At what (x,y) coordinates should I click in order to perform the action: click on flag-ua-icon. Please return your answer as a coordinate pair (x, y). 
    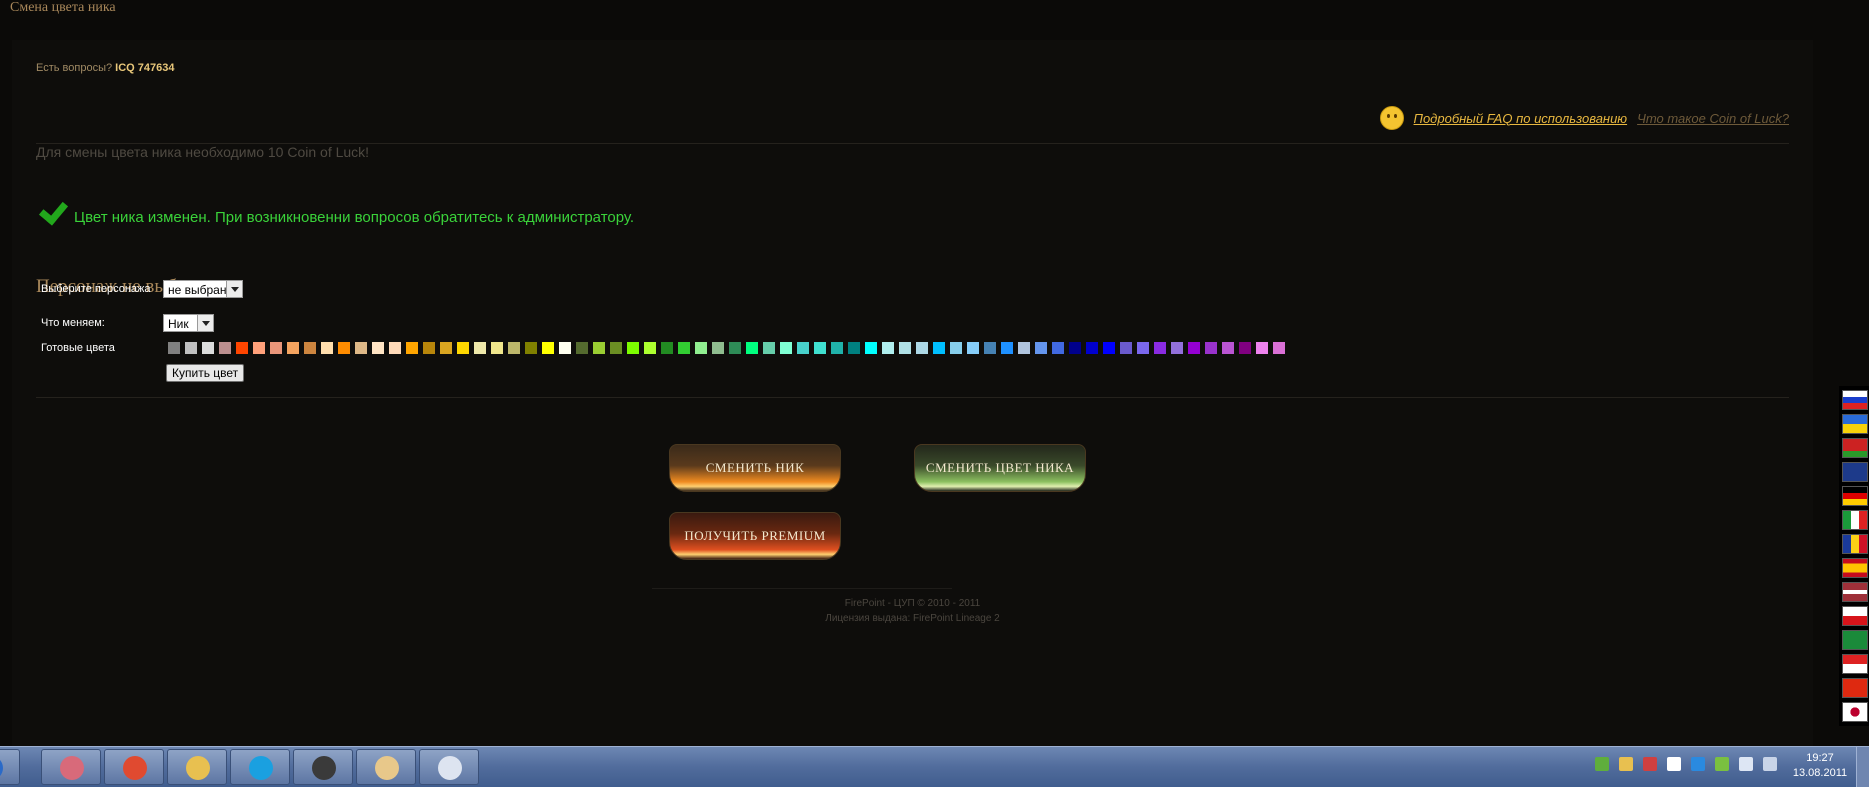
    Looking at the image, I should click on (1855, 424).